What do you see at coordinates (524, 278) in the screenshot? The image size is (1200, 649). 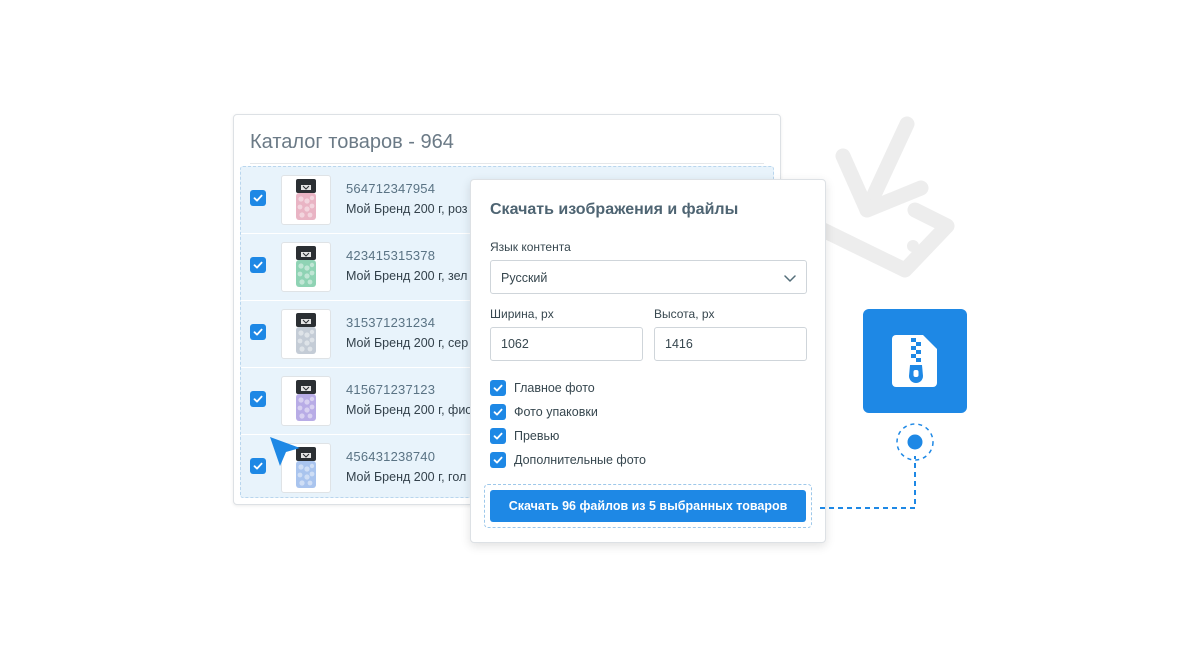 I see `language-select-value: Русский` at bounding box center [524, 278].